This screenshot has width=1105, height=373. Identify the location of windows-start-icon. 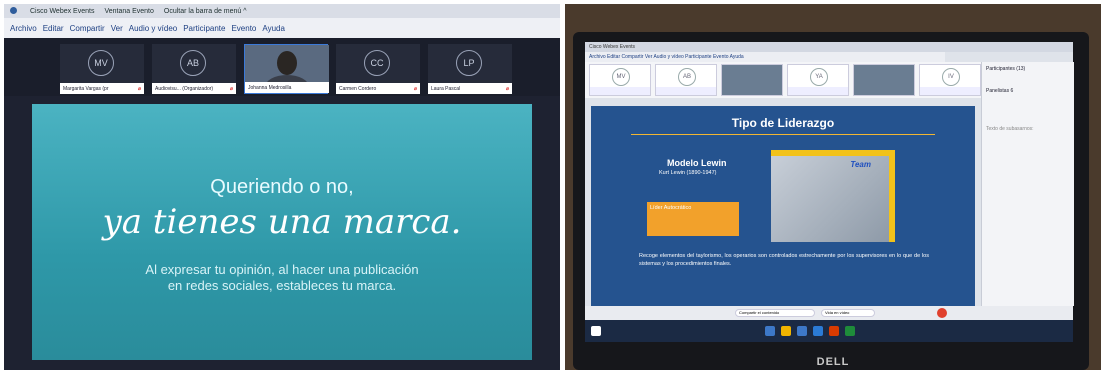
(596, 331).